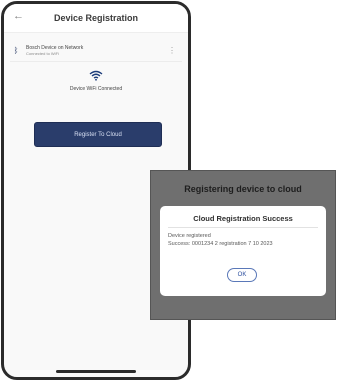 This screenshot has height=383, width=344. I want to click on registration-status-text: Registering device to cloud, so click(243, 189).